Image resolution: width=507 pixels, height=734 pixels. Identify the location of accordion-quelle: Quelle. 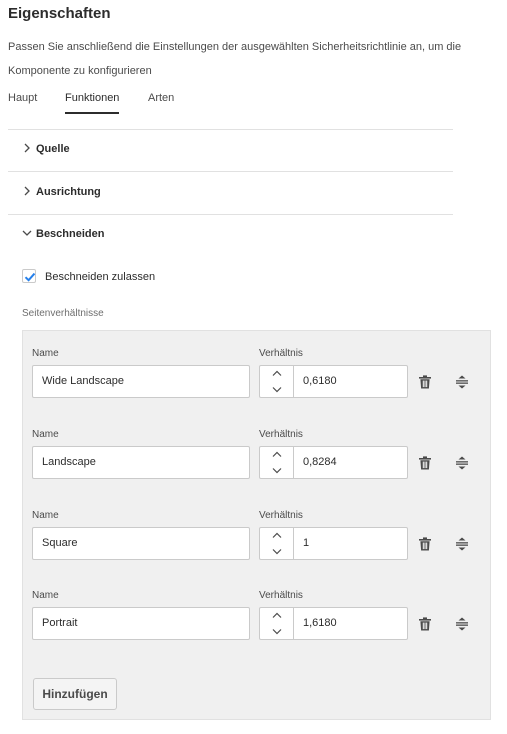
(230, 151).